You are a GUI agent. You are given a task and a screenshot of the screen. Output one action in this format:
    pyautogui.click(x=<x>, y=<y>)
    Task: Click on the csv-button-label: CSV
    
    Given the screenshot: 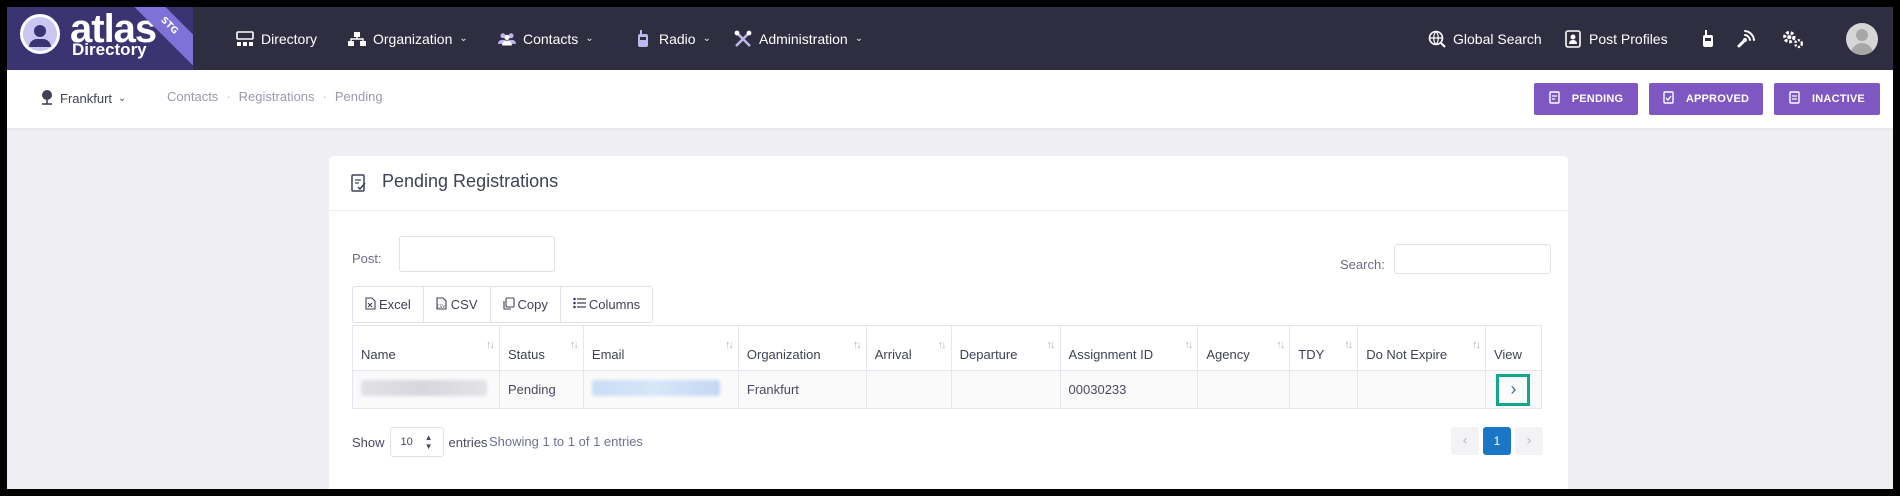 What is the action you would take?
    pyautogui.click(x=464, y=304)
    